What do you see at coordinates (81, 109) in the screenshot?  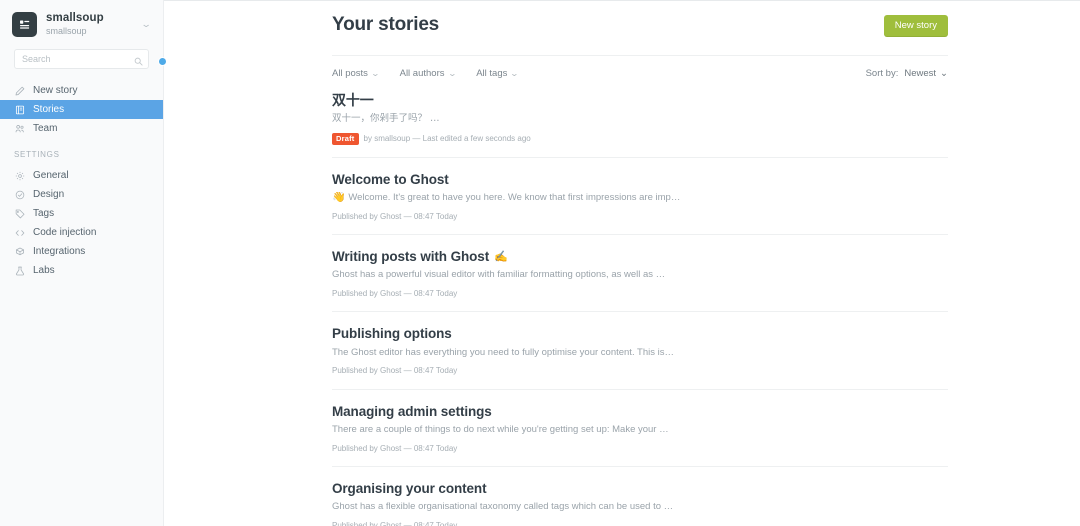 I see `sidebar-item-stories: Stories` at bounding box center [81, 109].